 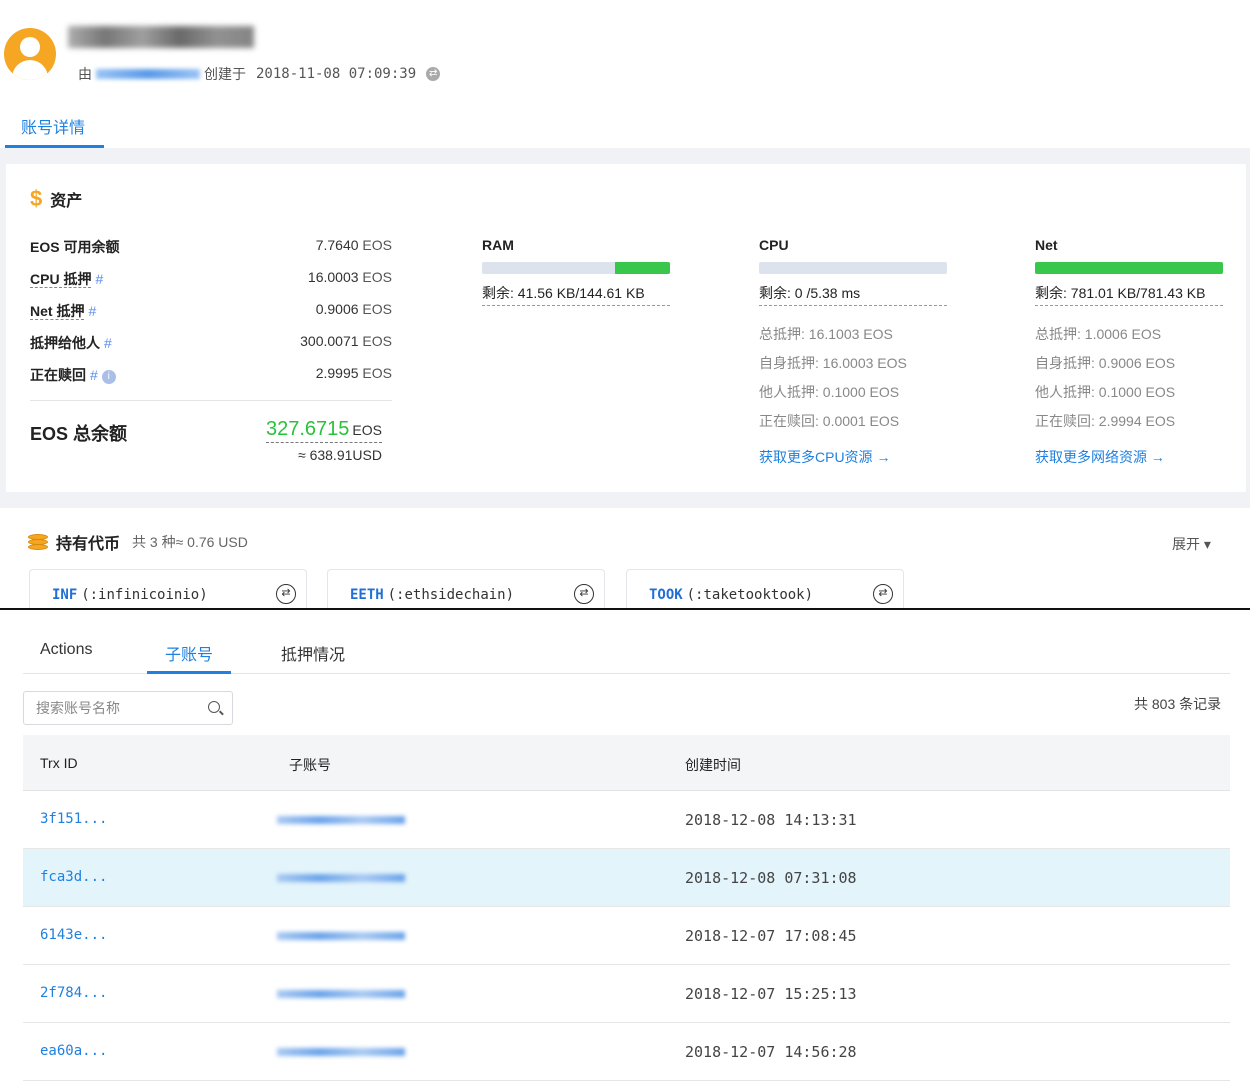 What do you see at coordinates (626, 820) in the screenshot?
I see `table-row: 3f151... 2018-12-08 14:13:31` at bounding box center [626, 820].